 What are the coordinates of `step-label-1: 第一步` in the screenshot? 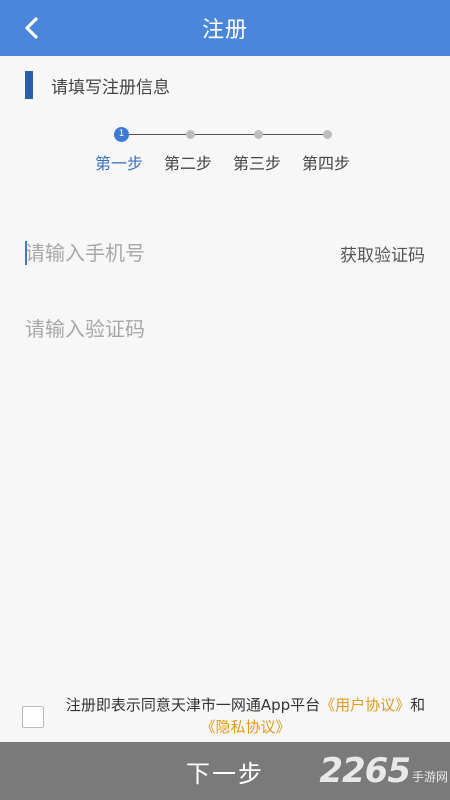 It's located at (119, 163).